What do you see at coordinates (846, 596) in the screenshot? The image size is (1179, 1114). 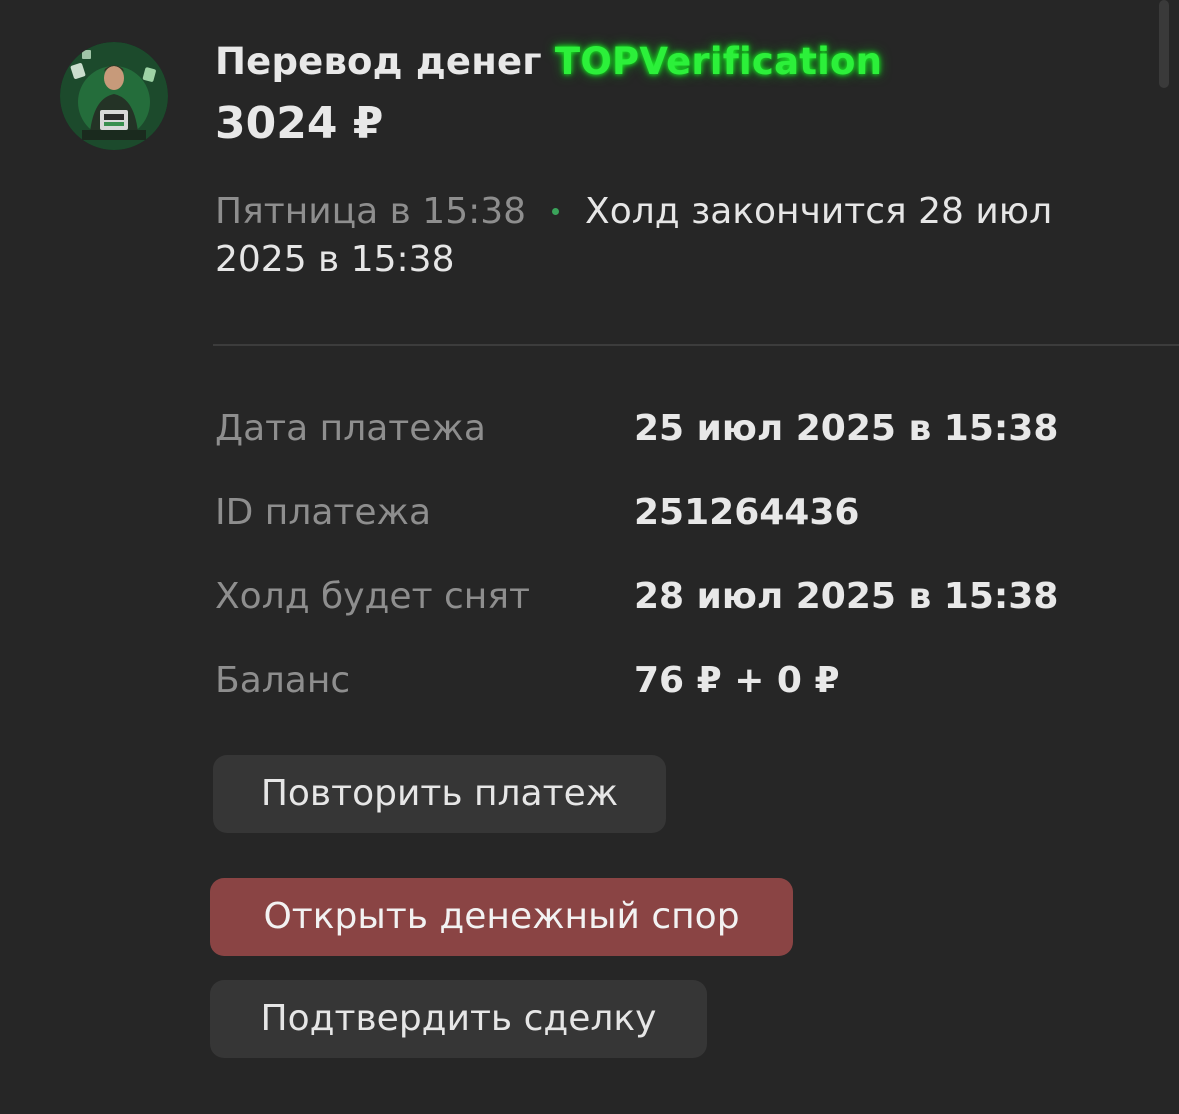 I see `detail-value: 28 июл 2025 в 15:38` at bounding box center [846, 596].